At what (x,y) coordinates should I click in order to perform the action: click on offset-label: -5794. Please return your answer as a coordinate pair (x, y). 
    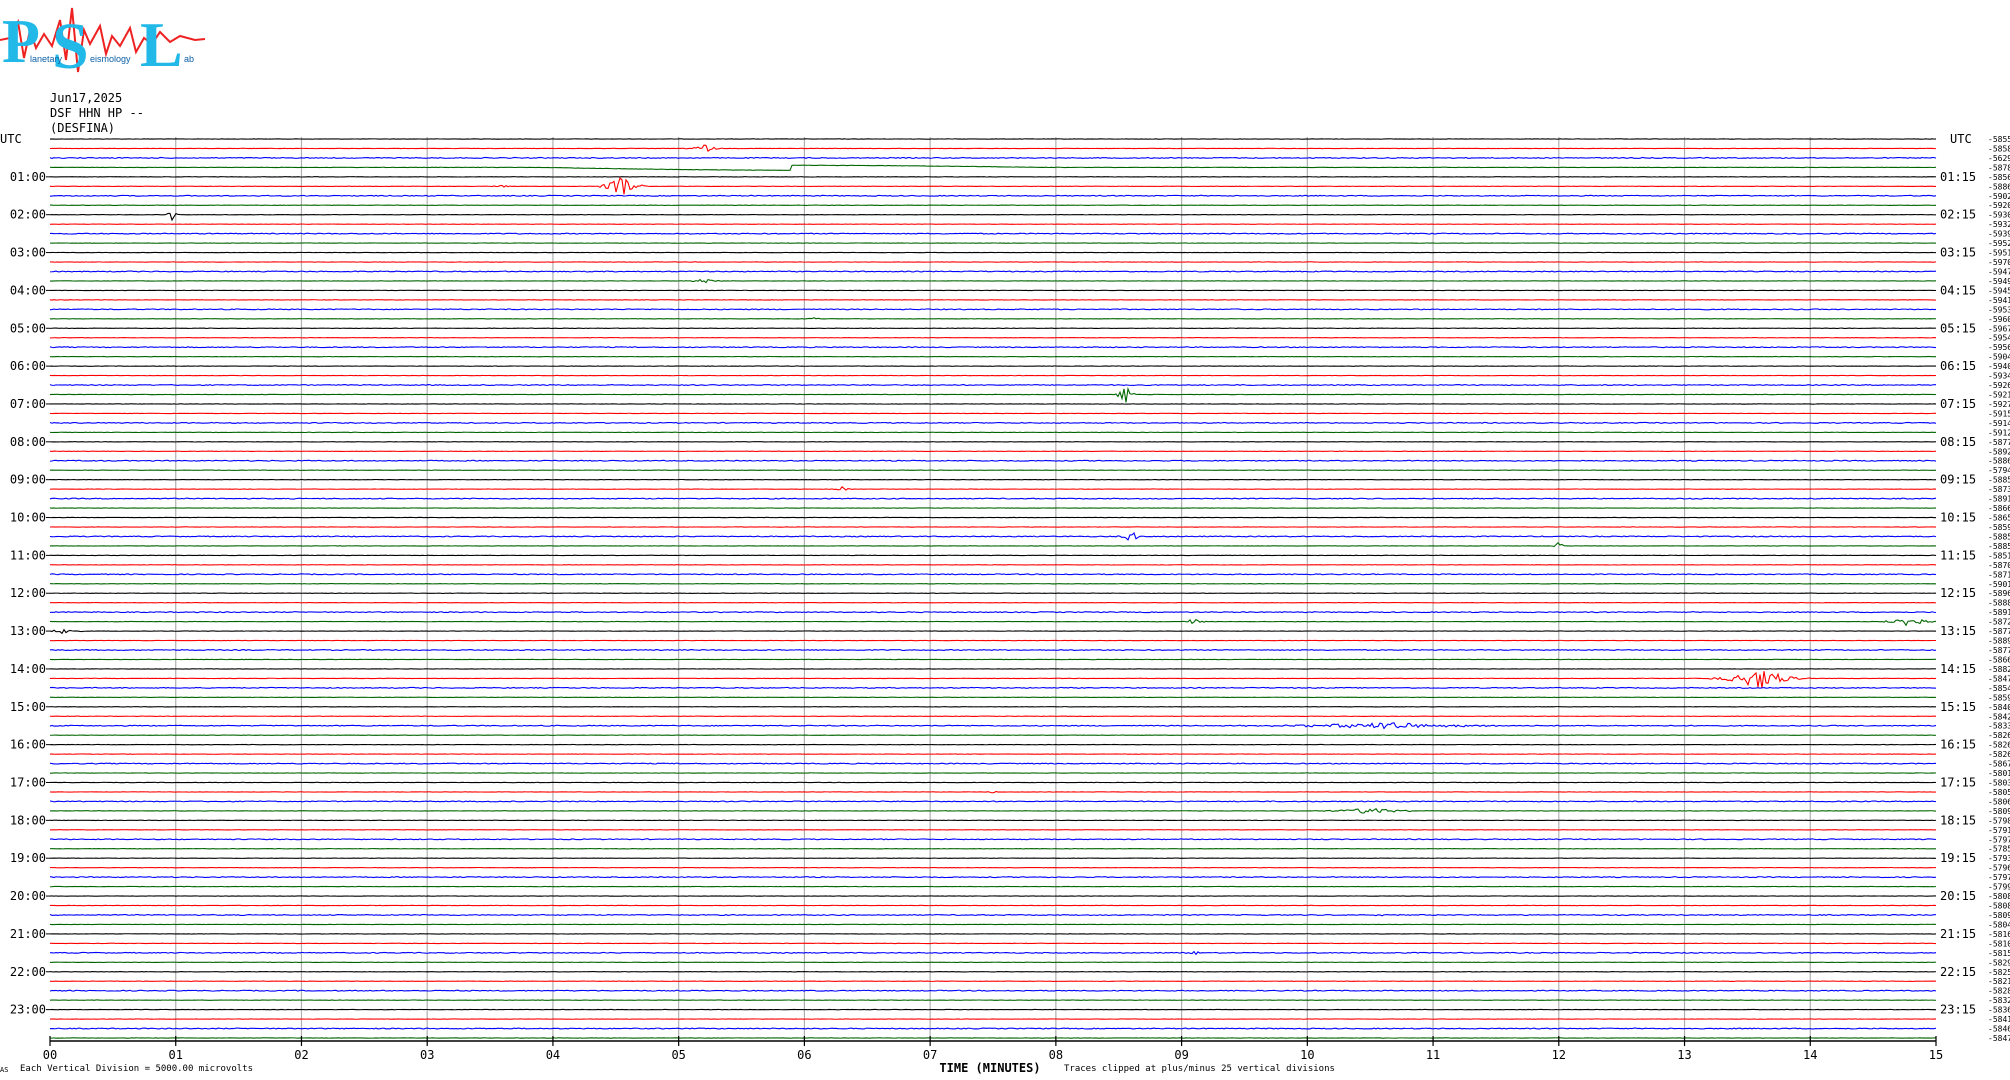
    Looking at the image, I should click on (1999, 470).